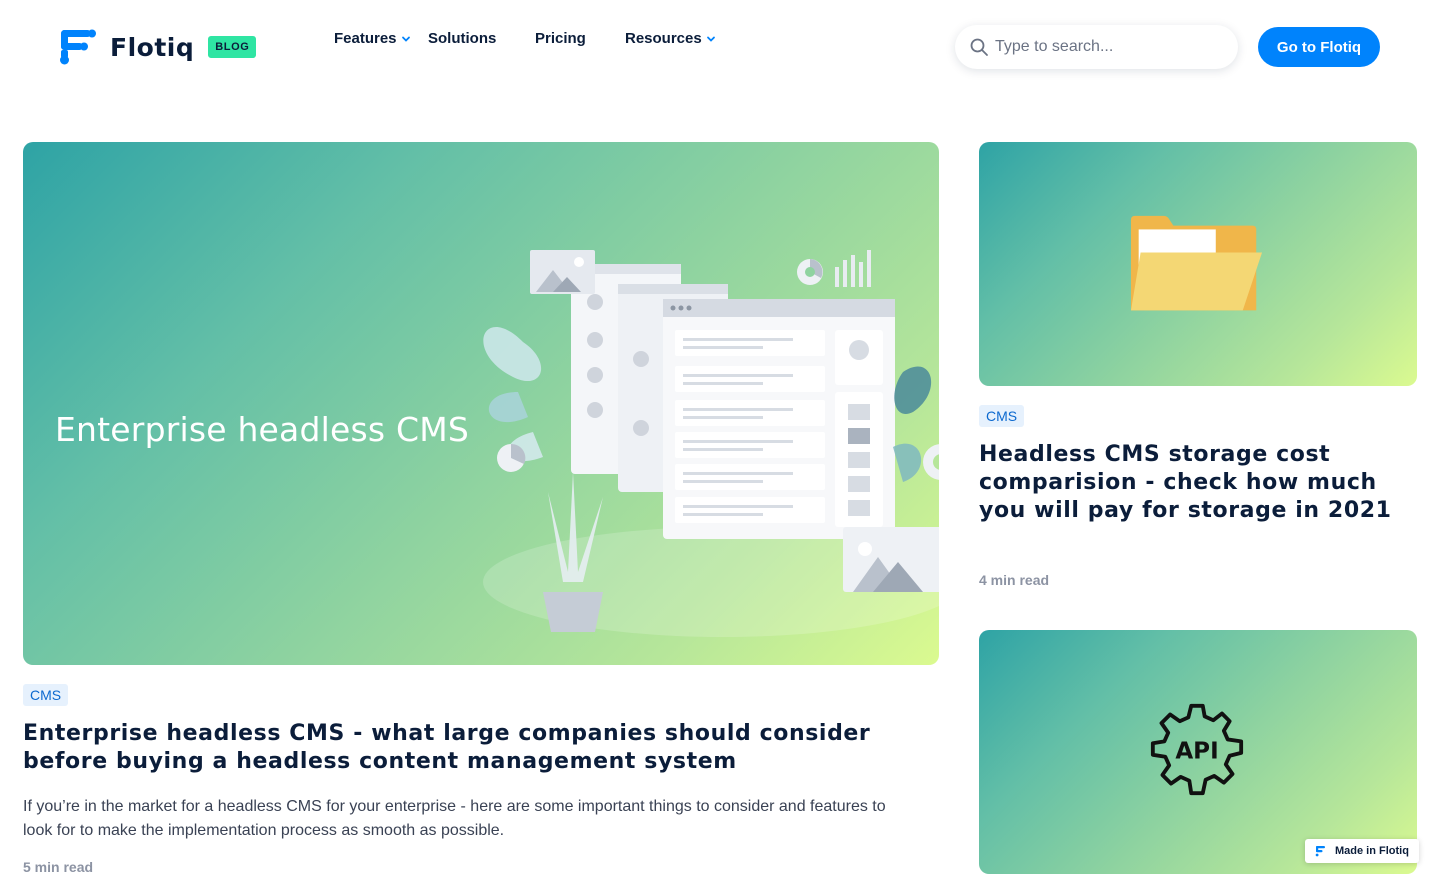 Image resolution: width=1440 pixels, height=883 pixels. What do you see at coordinates (1014, 580) in the screenshot?
I see `side-post-read-time: 4 min read` at bounding box center [1014, 580].